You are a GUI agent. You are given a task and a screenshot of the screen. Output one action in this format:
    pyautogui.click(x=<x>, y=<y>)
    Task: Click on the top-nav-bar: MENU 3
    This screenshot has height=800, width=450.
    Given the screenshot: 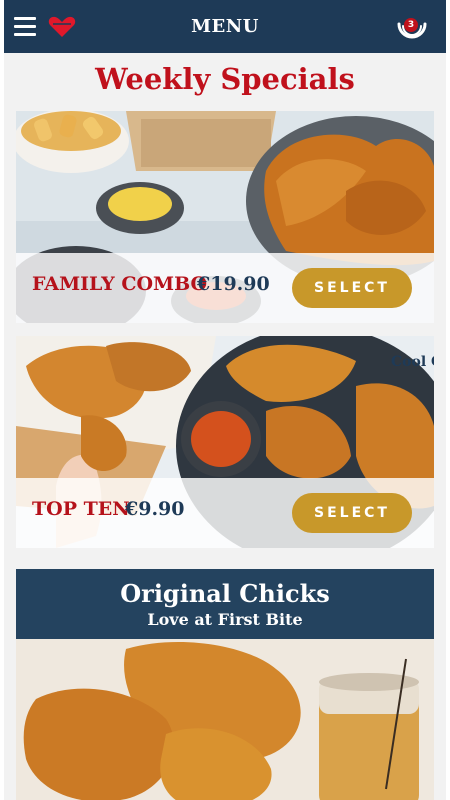 What is the action you would take?
    pyautogui.click(x=225, y=26)
    